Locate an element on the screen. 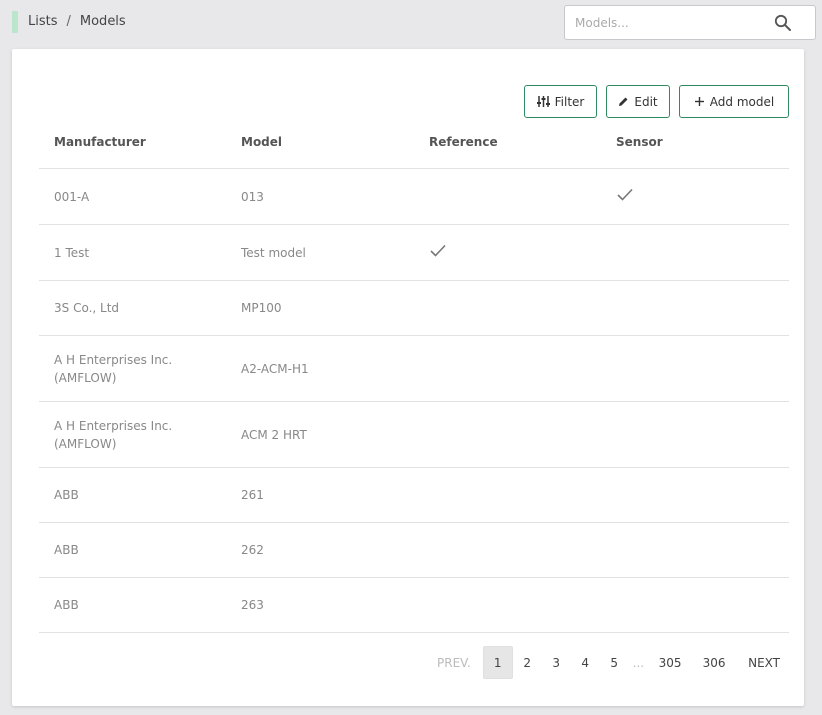  cell-model: Test model is located at coordinates (273, 252).